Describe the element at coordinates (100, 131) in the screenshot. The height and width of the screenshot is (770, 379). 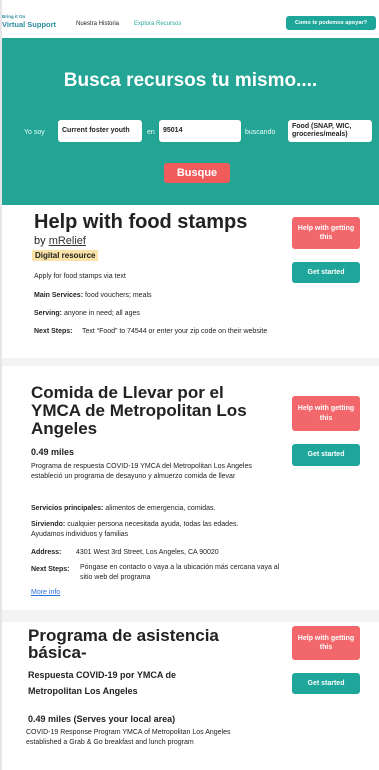
I see `identity-select: Current foster youth` at that location.